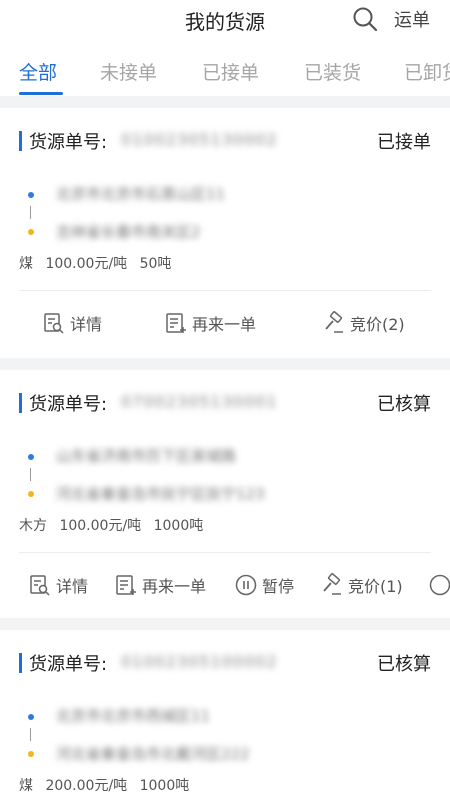  I want to click on route: 山东省济南市历下区泉城路 河北省秦皇岛市抚宁区抚宁123, so click(225, 470).